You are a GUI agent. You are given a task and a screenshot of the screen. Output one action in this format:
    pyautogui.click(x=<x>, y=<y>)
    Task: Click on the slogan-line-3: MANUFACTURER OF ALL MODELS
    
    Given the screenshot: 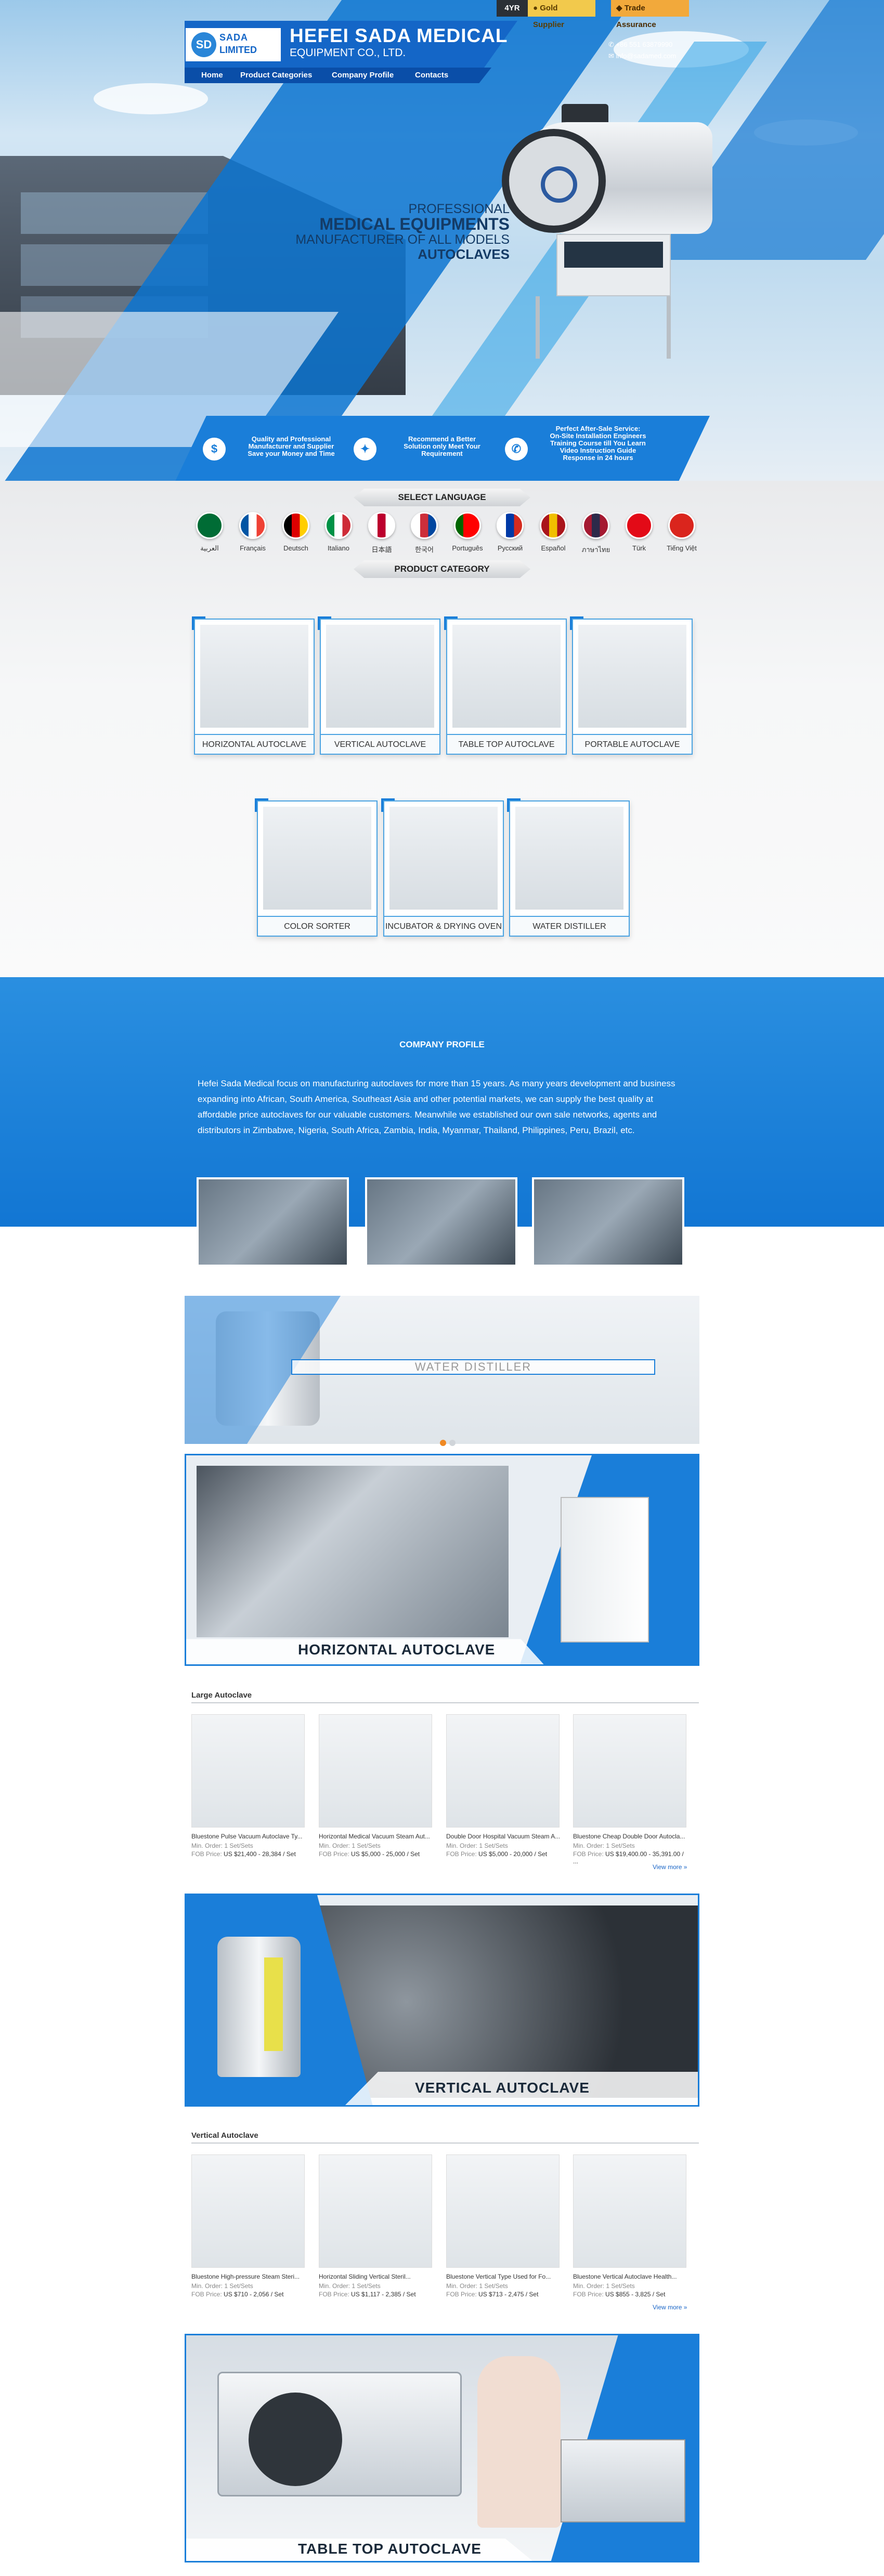 What is the action you would take?
    pyautogui.click(x=402, y=239)
    